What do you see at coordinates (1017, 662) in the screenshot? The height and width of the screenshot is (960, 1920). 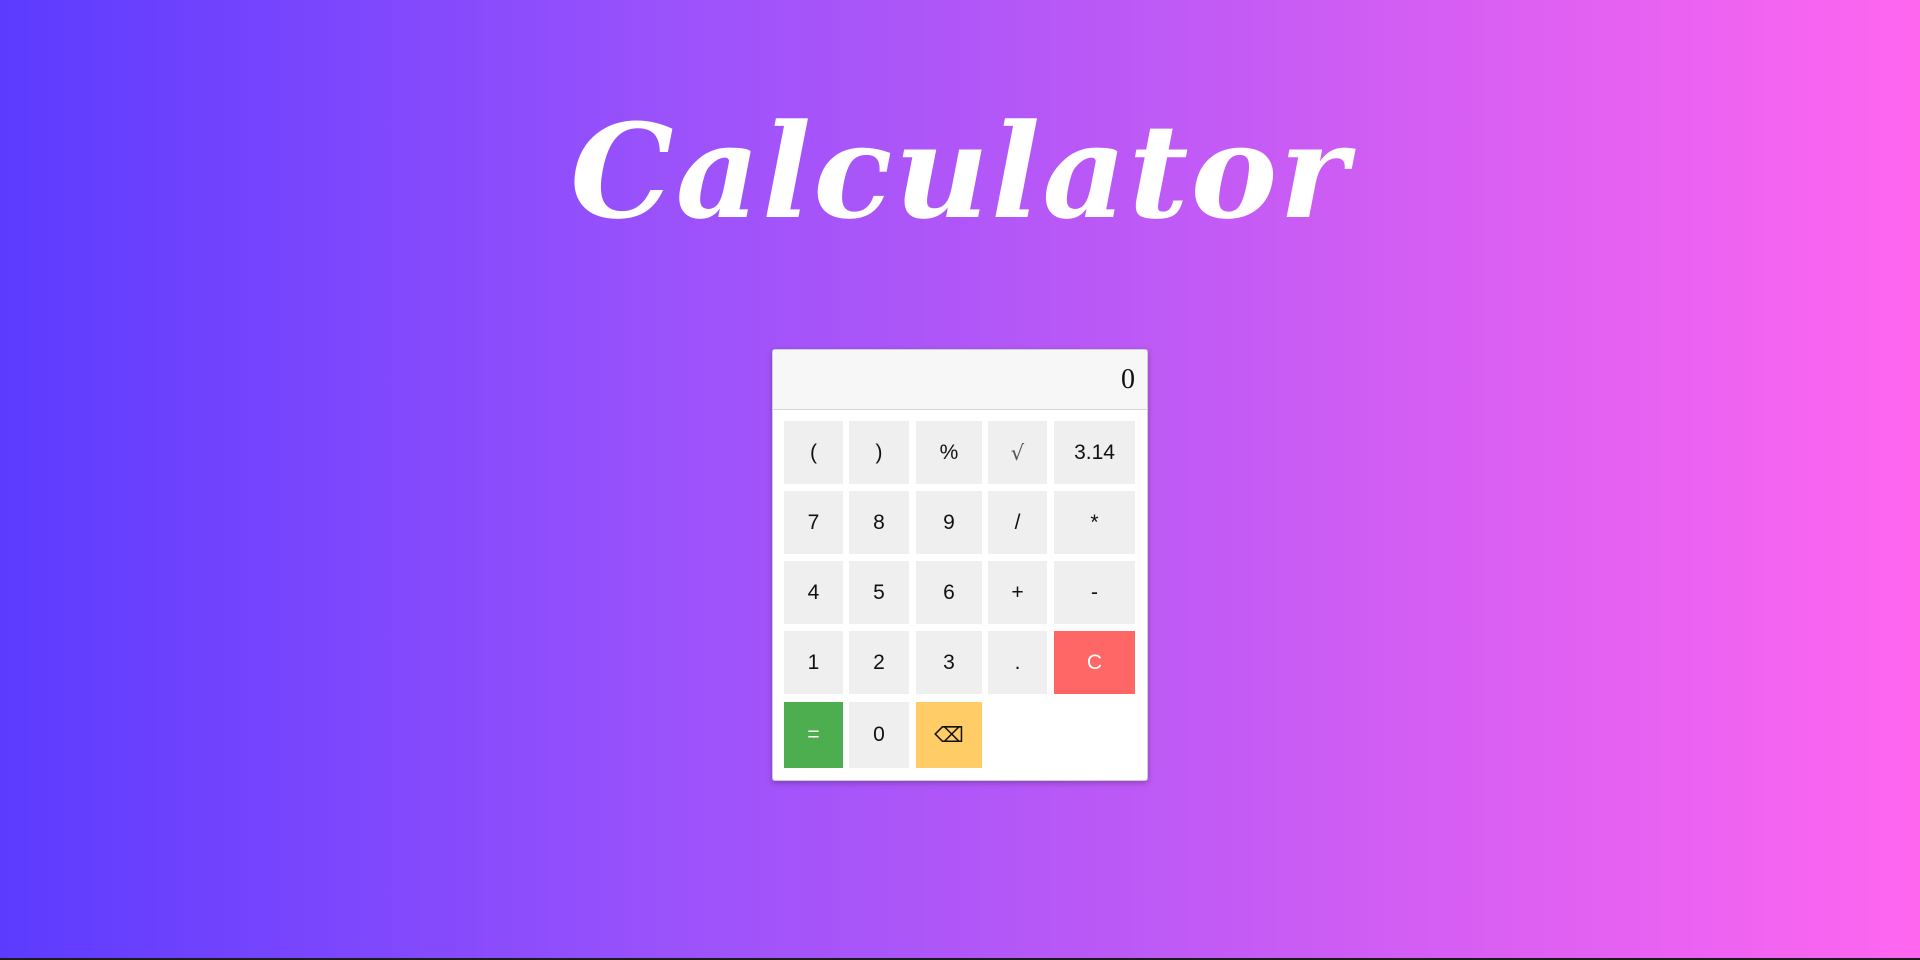 I see `decimal-button: .` at bounding box center [1017, 662].